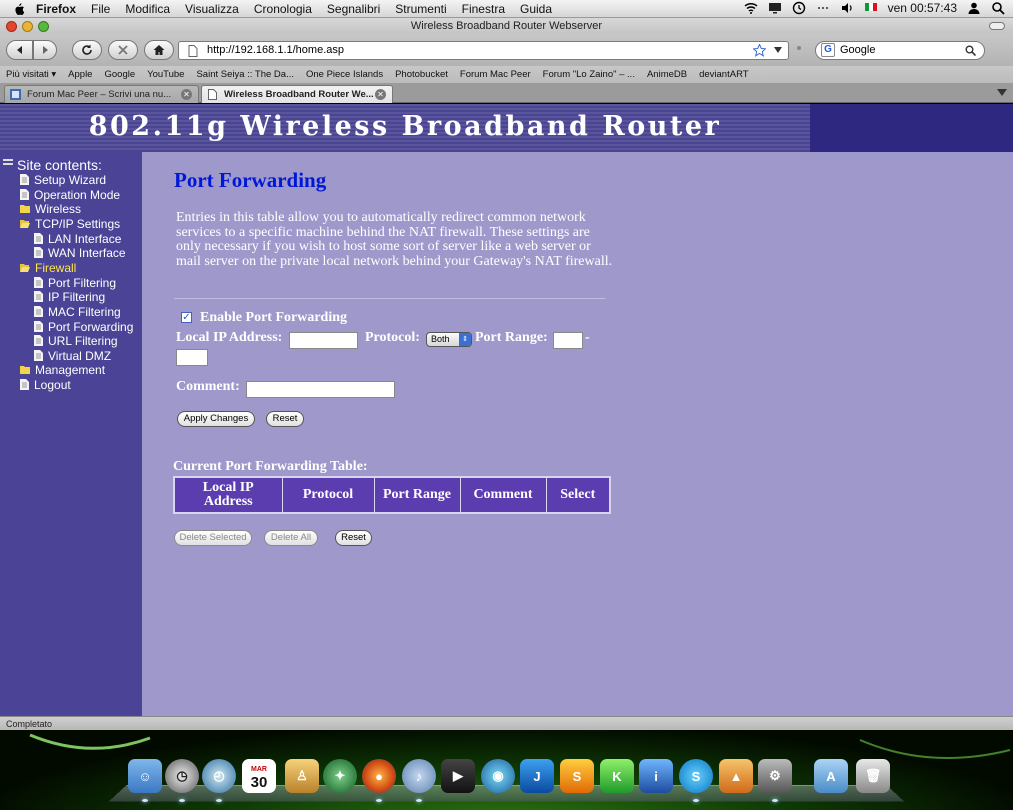  I want to click on menubar-clock: ven 00:57:43, so click(922, 8).